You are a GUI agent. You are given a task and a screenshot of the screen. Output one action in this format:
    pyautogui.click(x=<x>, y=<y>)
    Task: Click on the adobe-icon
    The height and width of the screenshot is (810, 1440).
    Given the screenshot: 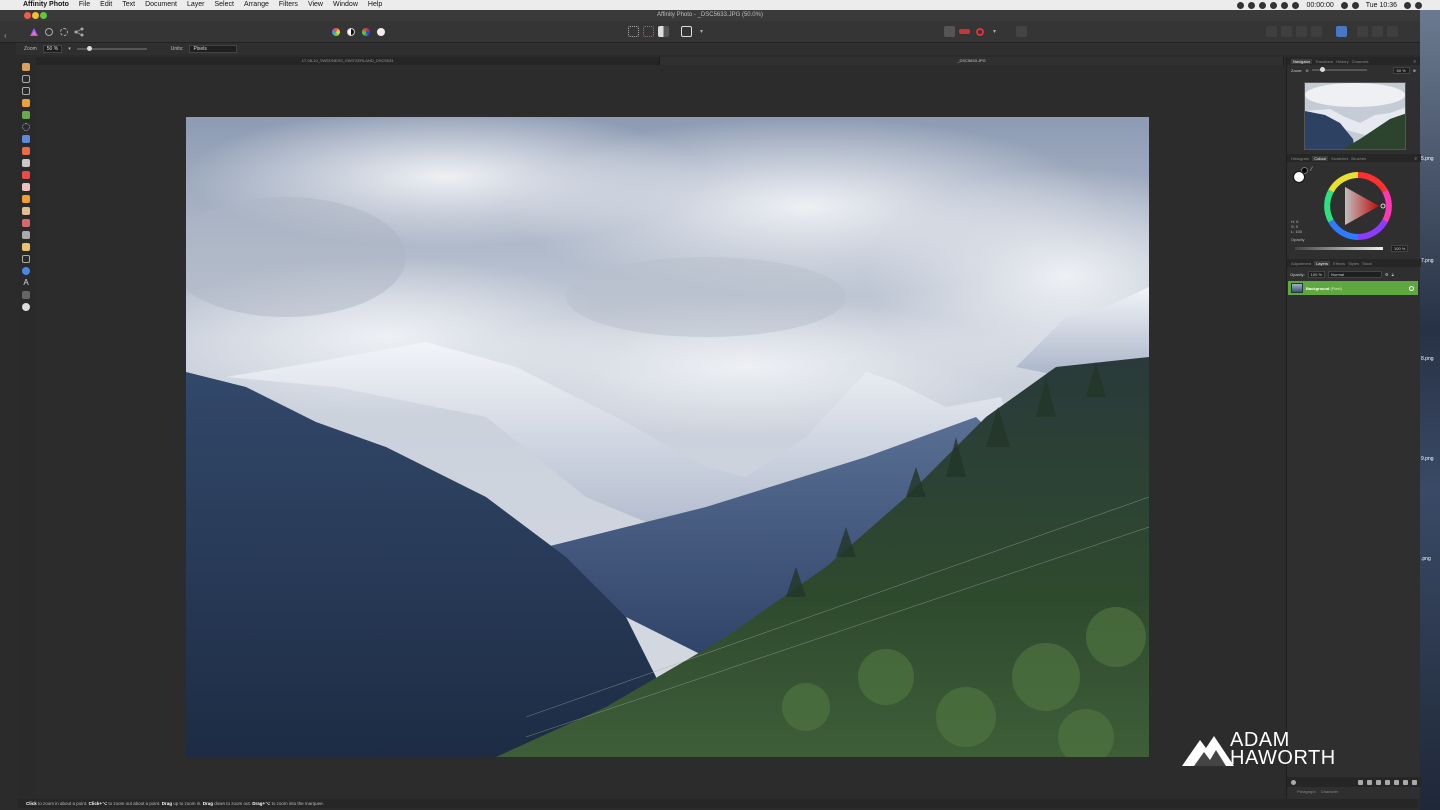 What is the action you would take?
    pyautogui.click(x=1263, y=5)
    